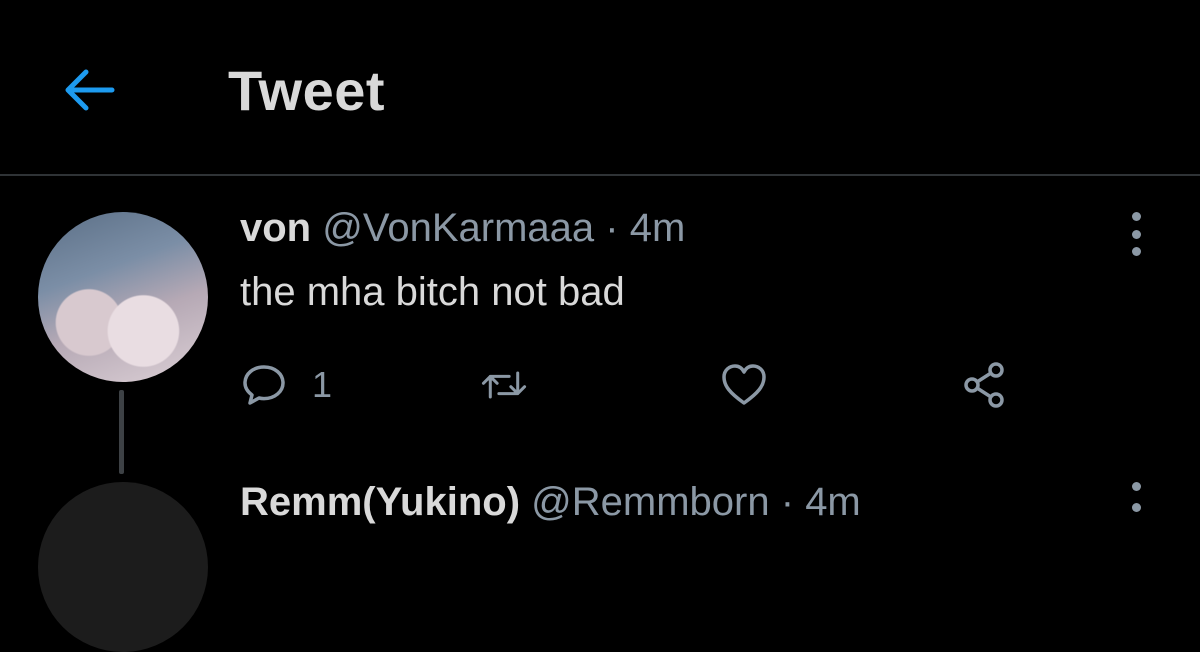 Image resolution: width=1200 pixels, height=652 pixels. Describe the element at coordinates (458, 228) in the screenshot. I see `author-handle: @VonKarmaaa` at that location.